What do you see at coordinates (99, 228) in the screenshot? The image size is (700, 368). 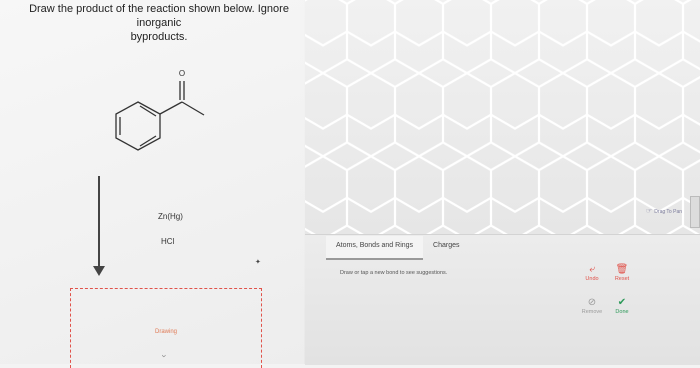 I see `reaction-arrow` at bounding box center [99, 228].